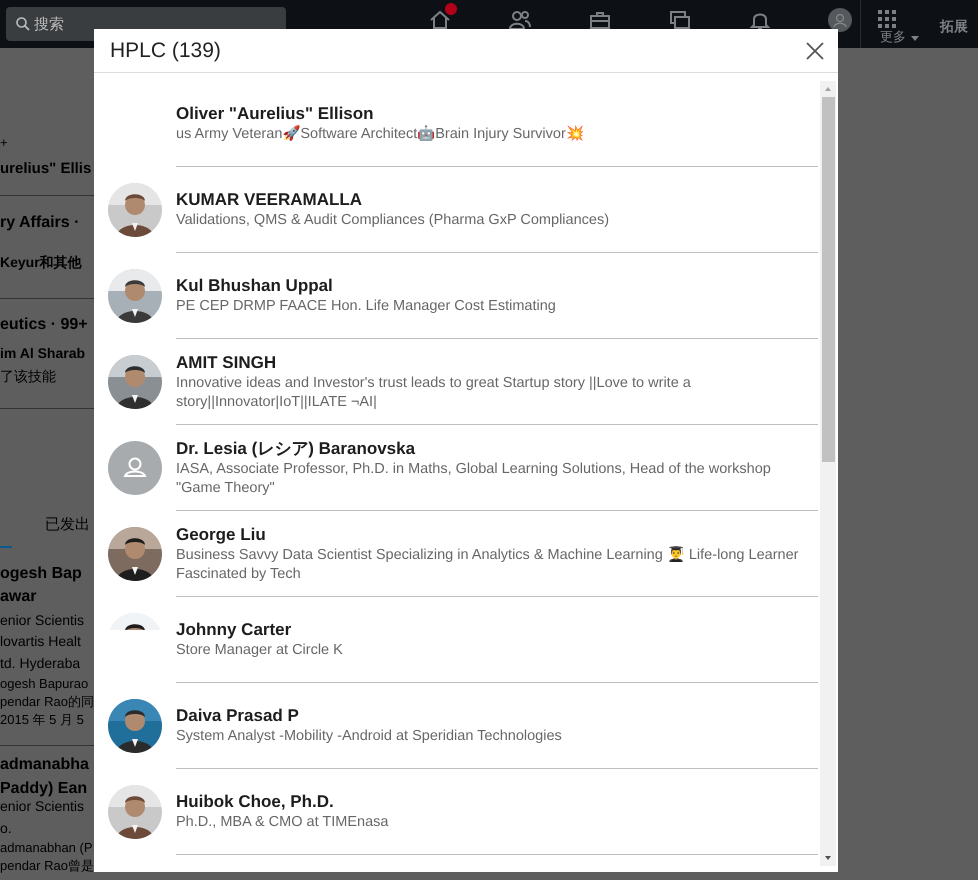  What do you see at coordinates (44, 325) in the screenshot?
I see `background-text: eutics · 99+` at bounding box center [44, 325].